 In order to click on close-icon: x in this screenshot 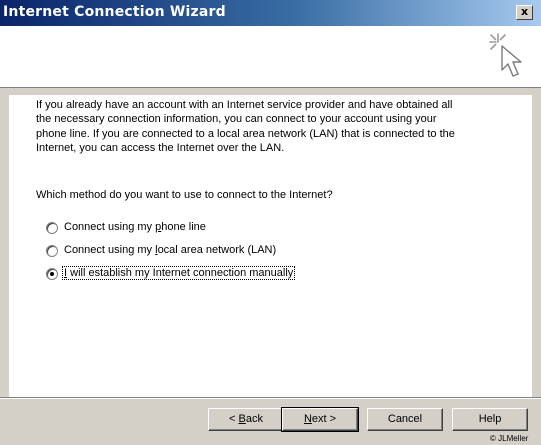, I will do `click(524, 11)`.